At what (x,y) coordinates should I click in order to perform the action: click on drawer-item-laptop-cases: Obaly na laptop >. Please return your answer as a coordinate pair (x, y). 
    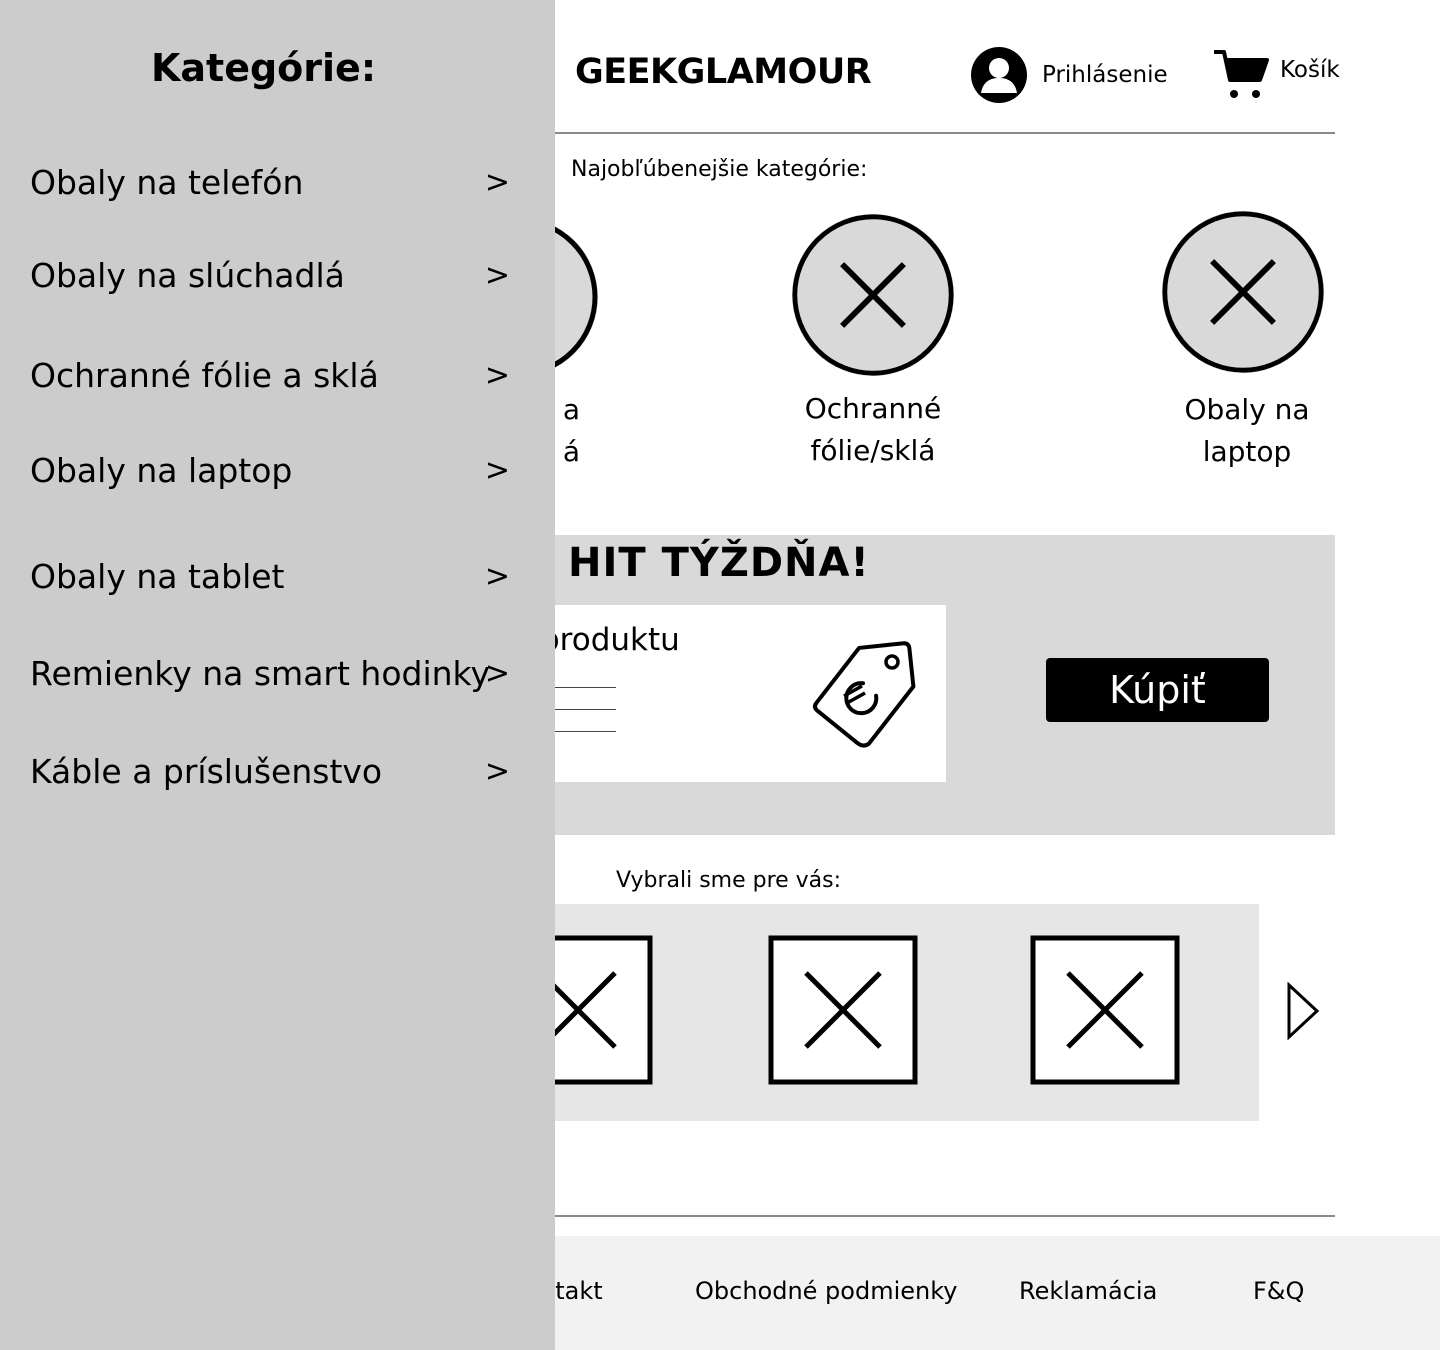
    Looking at the image, I should click on (270, 470).